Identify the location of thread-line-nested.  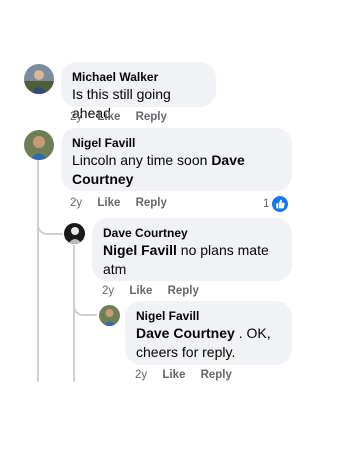
(74, 313).